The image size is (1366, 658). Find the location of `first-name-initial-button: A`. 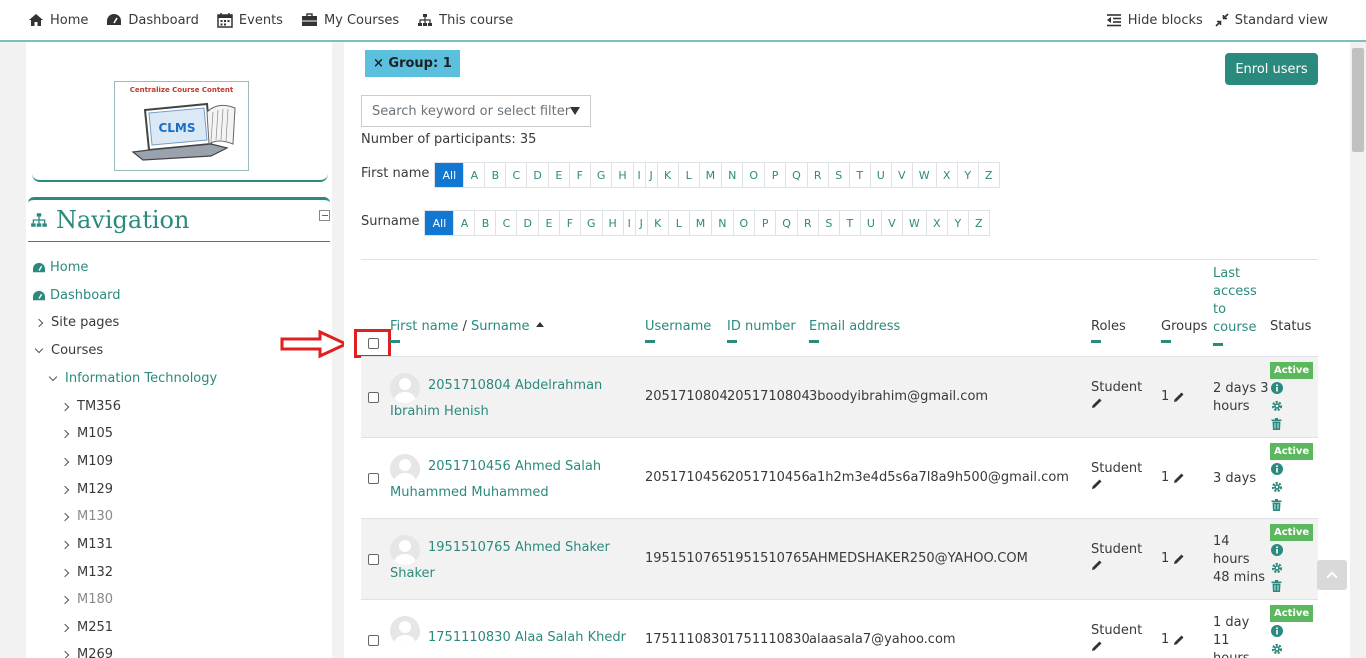

first-name-initial-button: A is located at coordinates (474, 175).